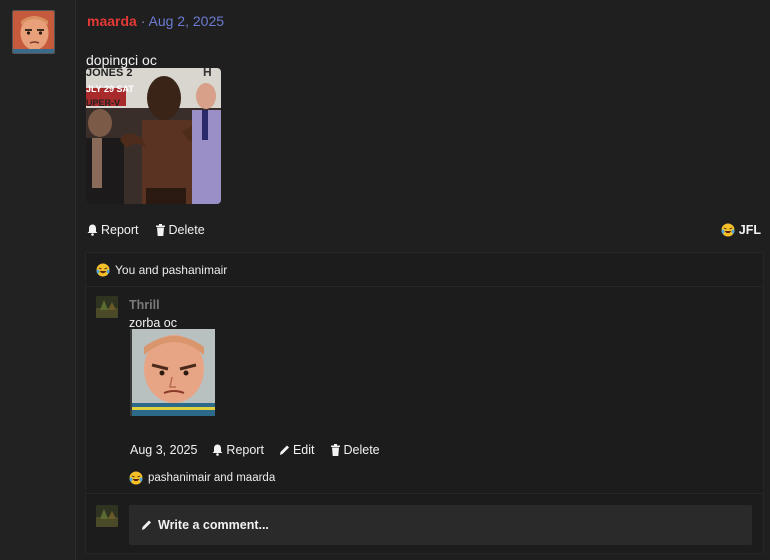 Image resolution: width=770 pixels, height=560 pixels. I want to click on comment-text: zorba oc, so click(153, 323).